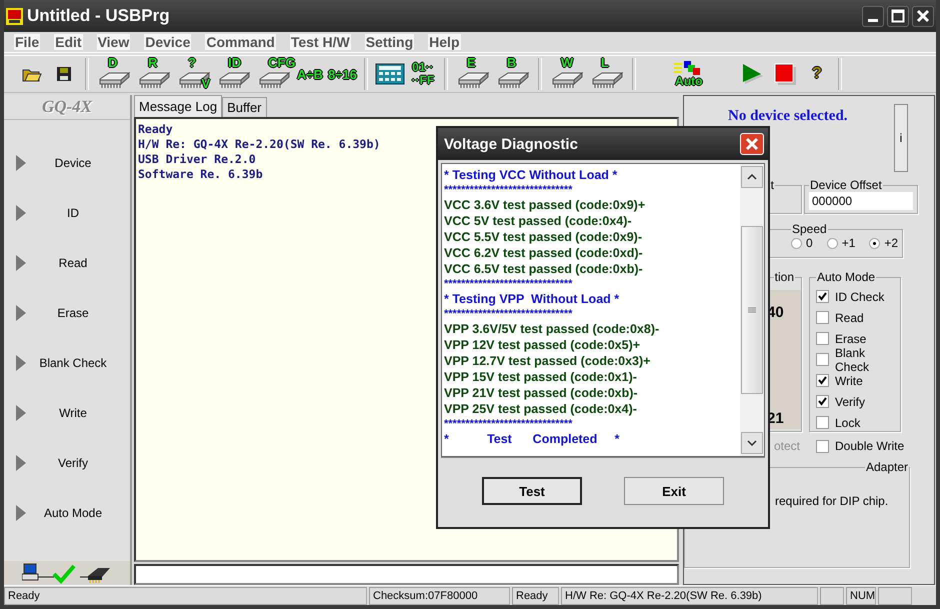 This screenshot has height=609, width=940. What do you see at coordinates (752, 443) in the screenshot?
I see `scroll-down-icon` at bounding box center [752, 443].